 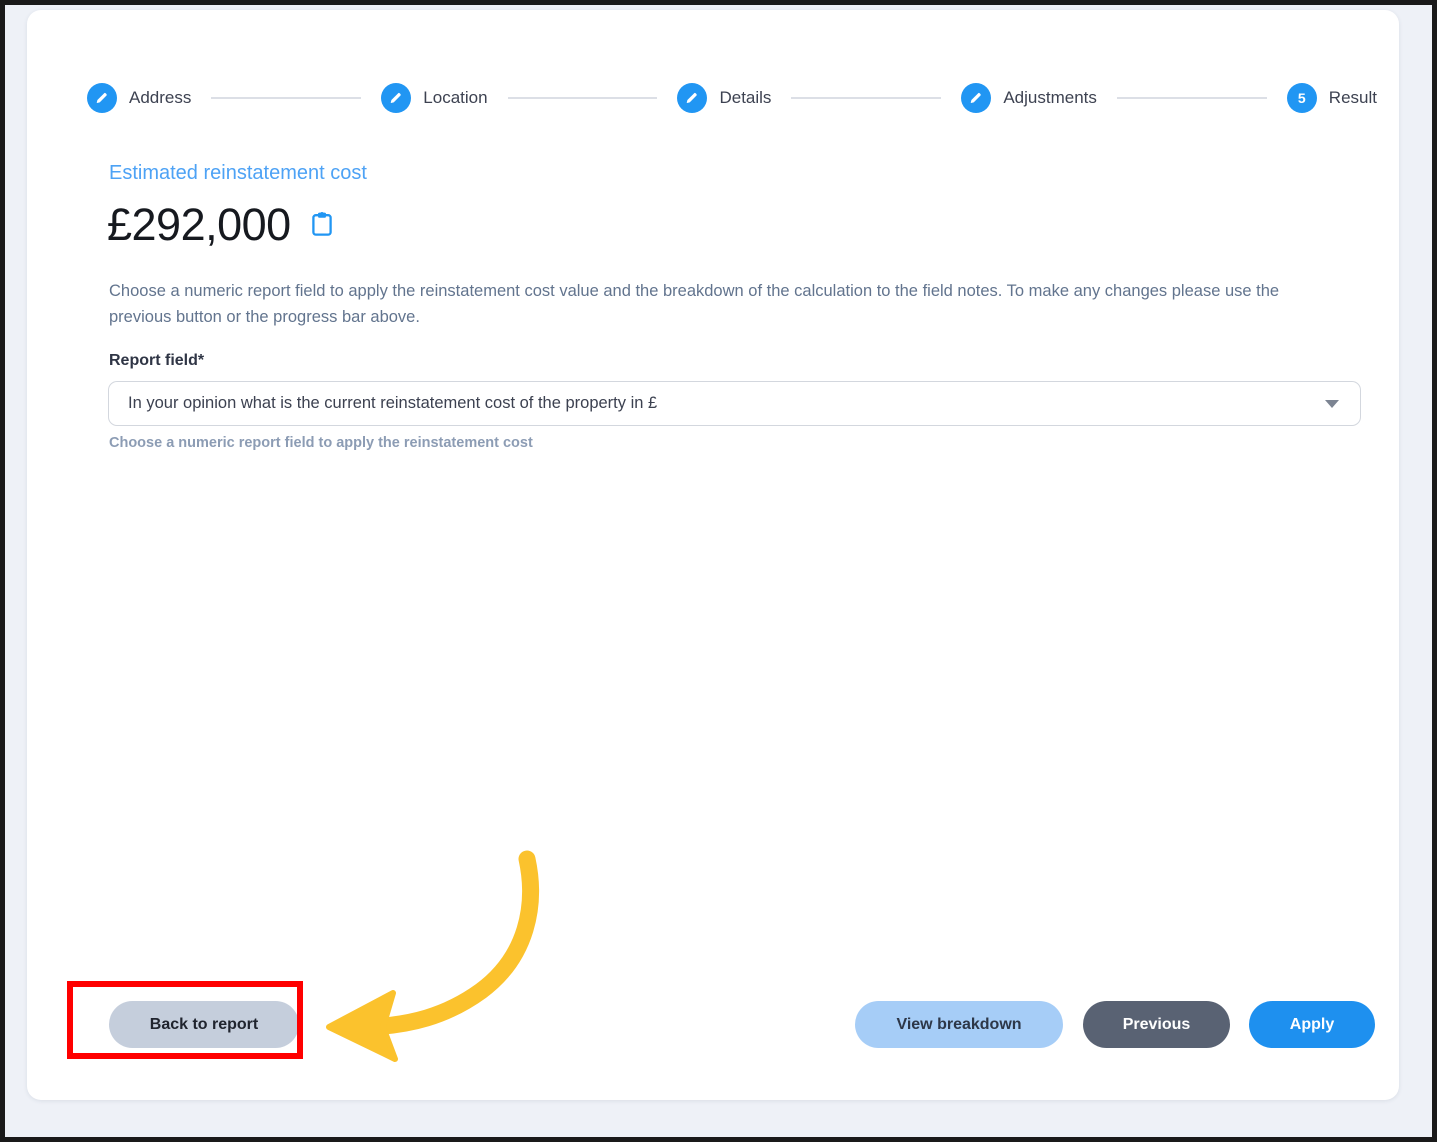 What do you see at coordinates (959, 1024) in the screenshot?
I see `view-breakdown-button: View breakdown` at bounding box center [959, 1024].